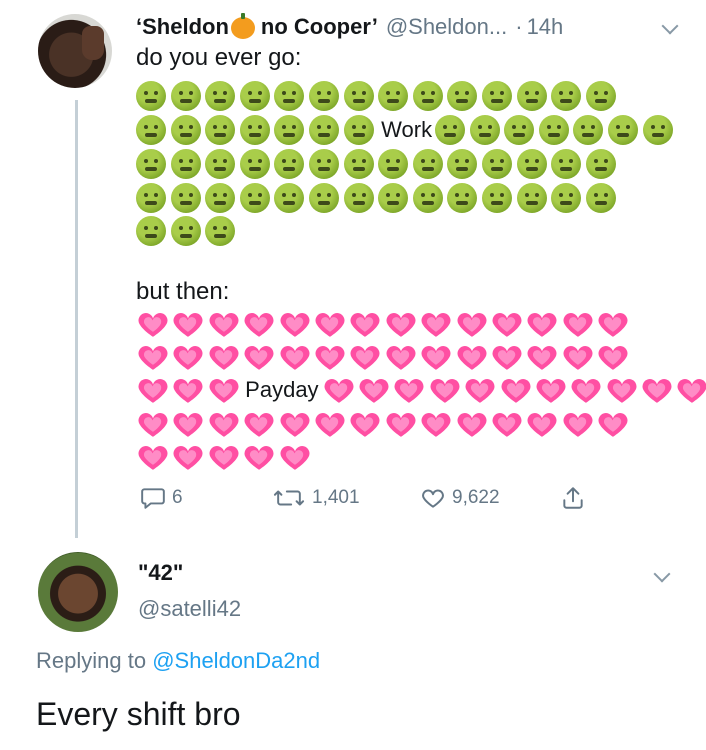 The height and width of the screenshot is (750, 706). What do you see at coordinates (336, 497) in the screenshot?
I see `retweet-count: 1,401` at bounding box center [336, 497].